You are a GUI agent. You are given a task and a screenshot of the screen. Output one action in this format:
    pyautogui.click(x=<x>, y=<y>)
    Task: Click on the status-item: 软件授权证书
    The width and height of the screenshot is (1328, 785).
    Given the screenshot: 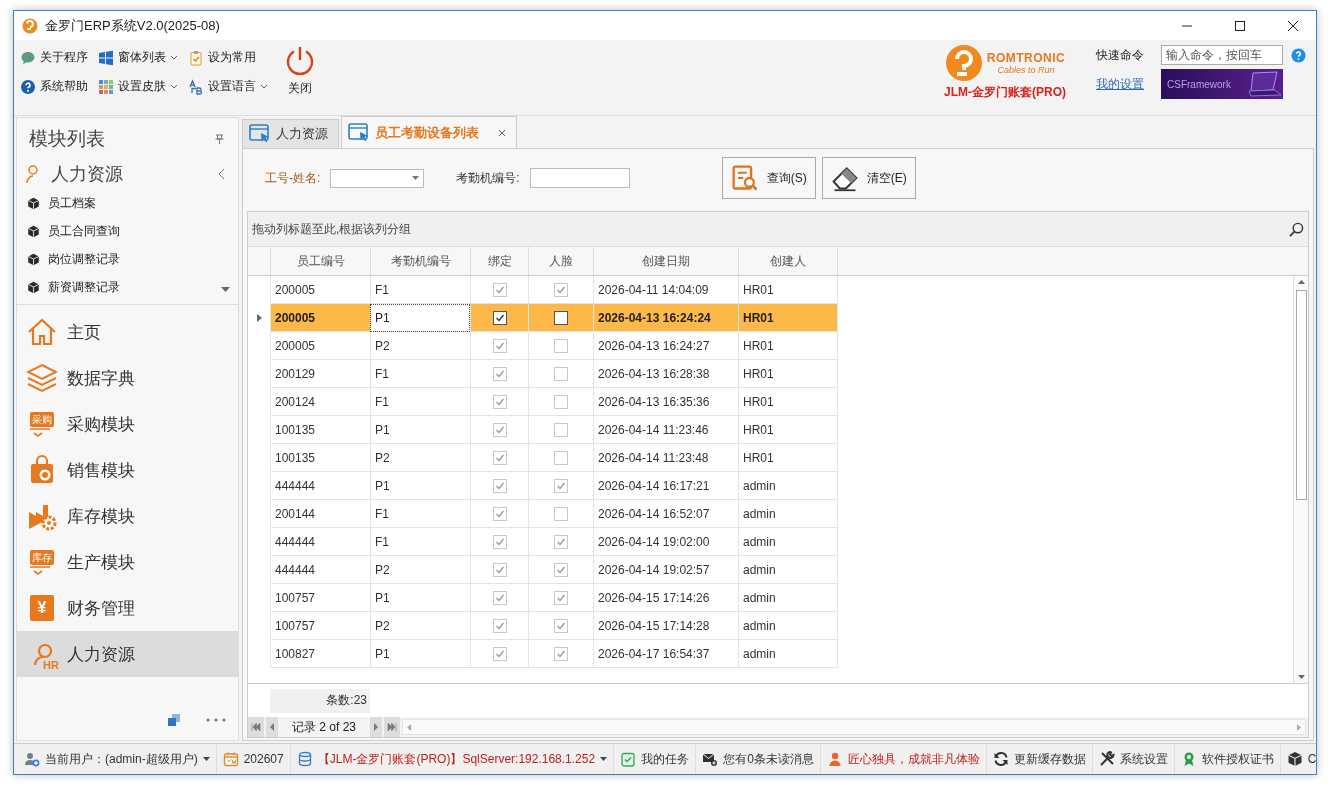 What is the action you would take?
    pyautogui.click(x=1227, y=759)
    